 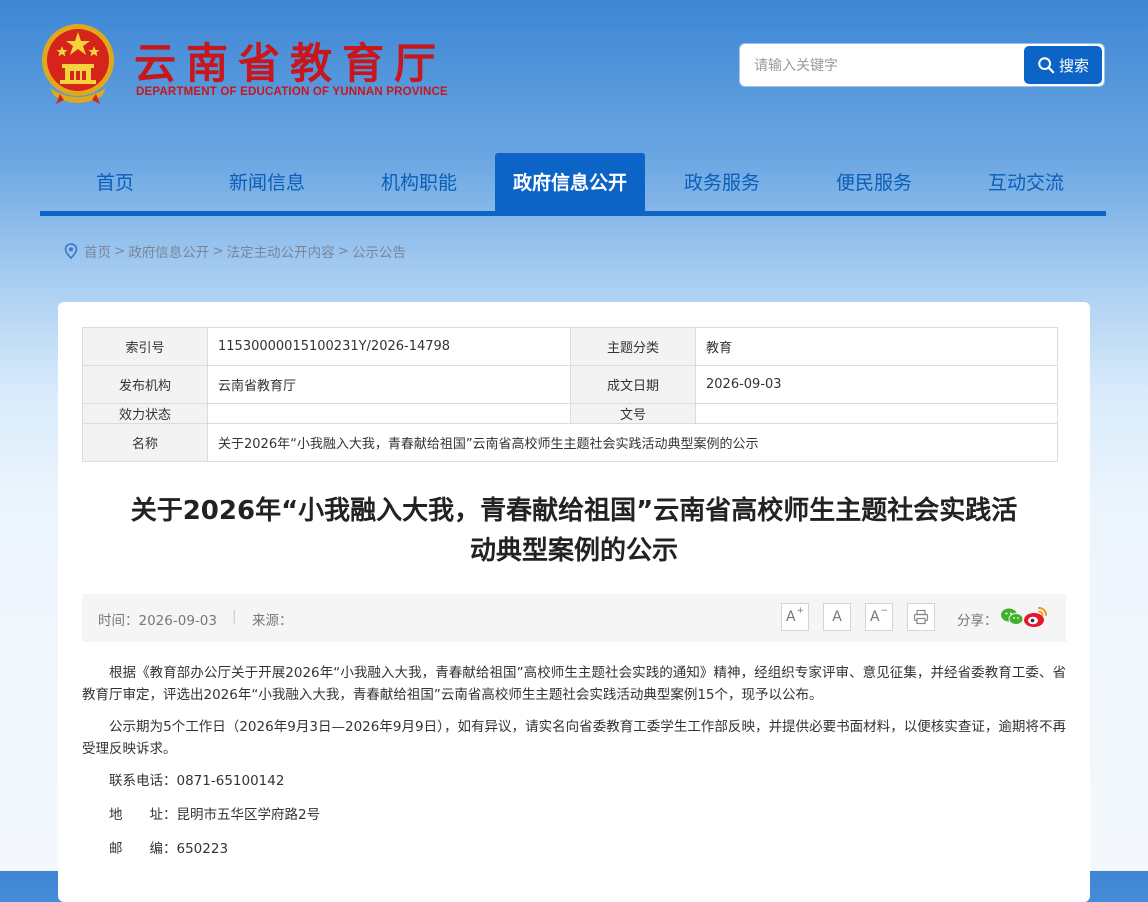 I want to click on breadcrumb-home: 首页, so click(x=97, y=251).